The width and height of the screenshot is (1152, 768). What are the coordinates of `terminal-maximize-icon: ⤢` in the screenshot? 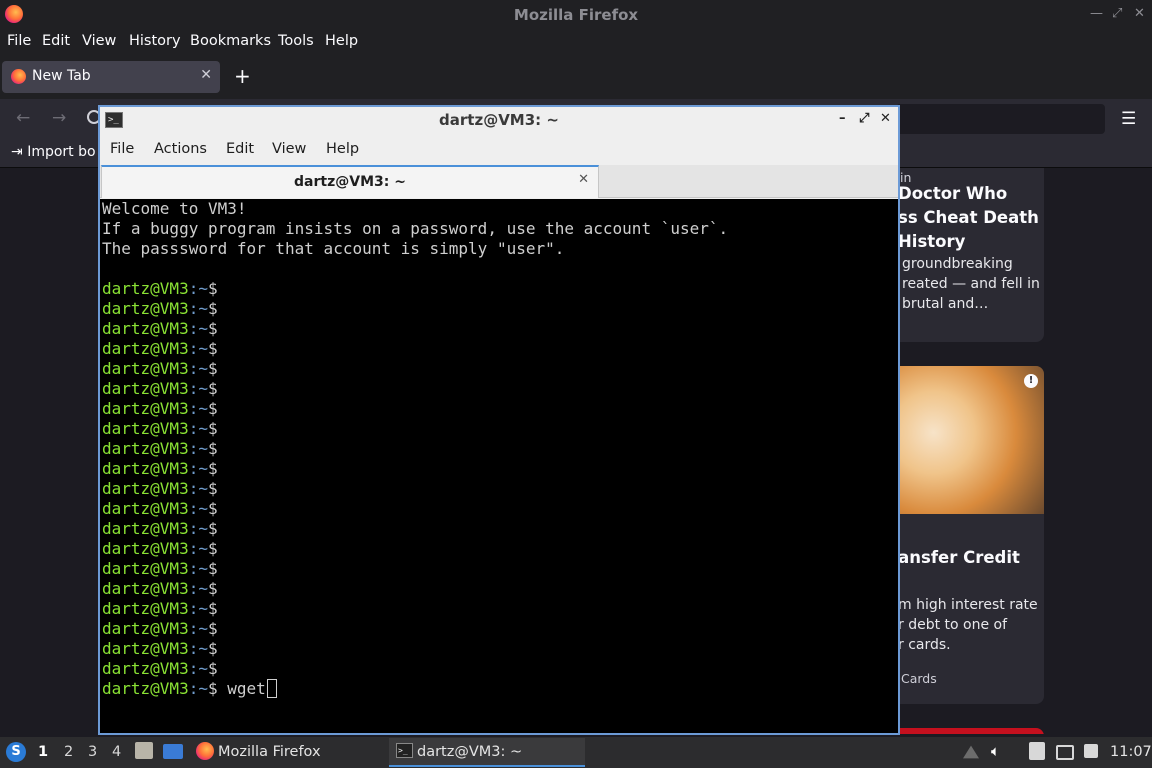 It's located at (864, 118).